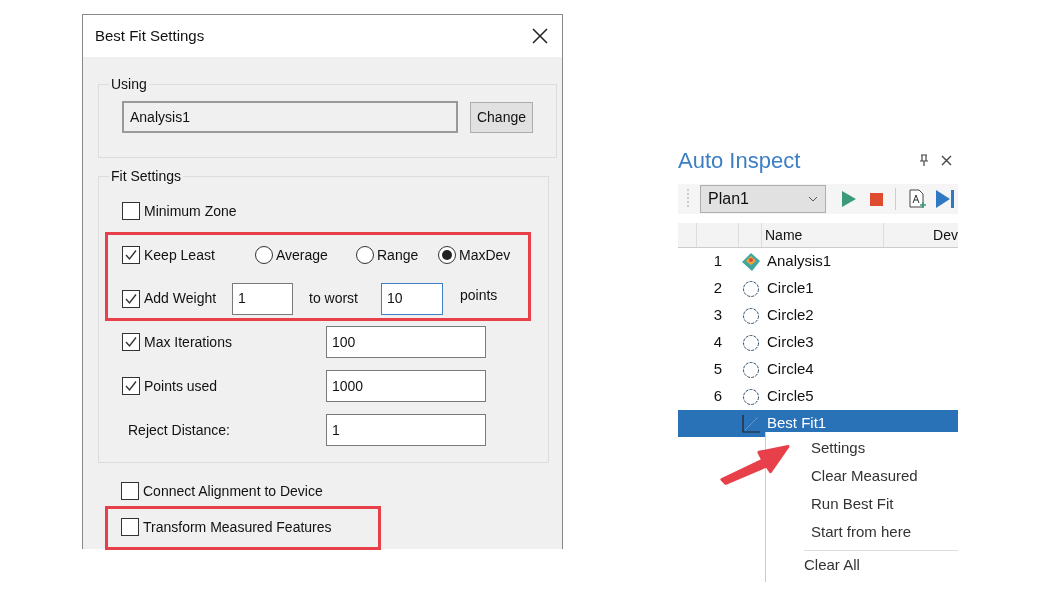  What do you see at coordinates (818, 369) in the screenshot?
I see `tree-row: 5 Circle4` at bounding box center [818, 369].